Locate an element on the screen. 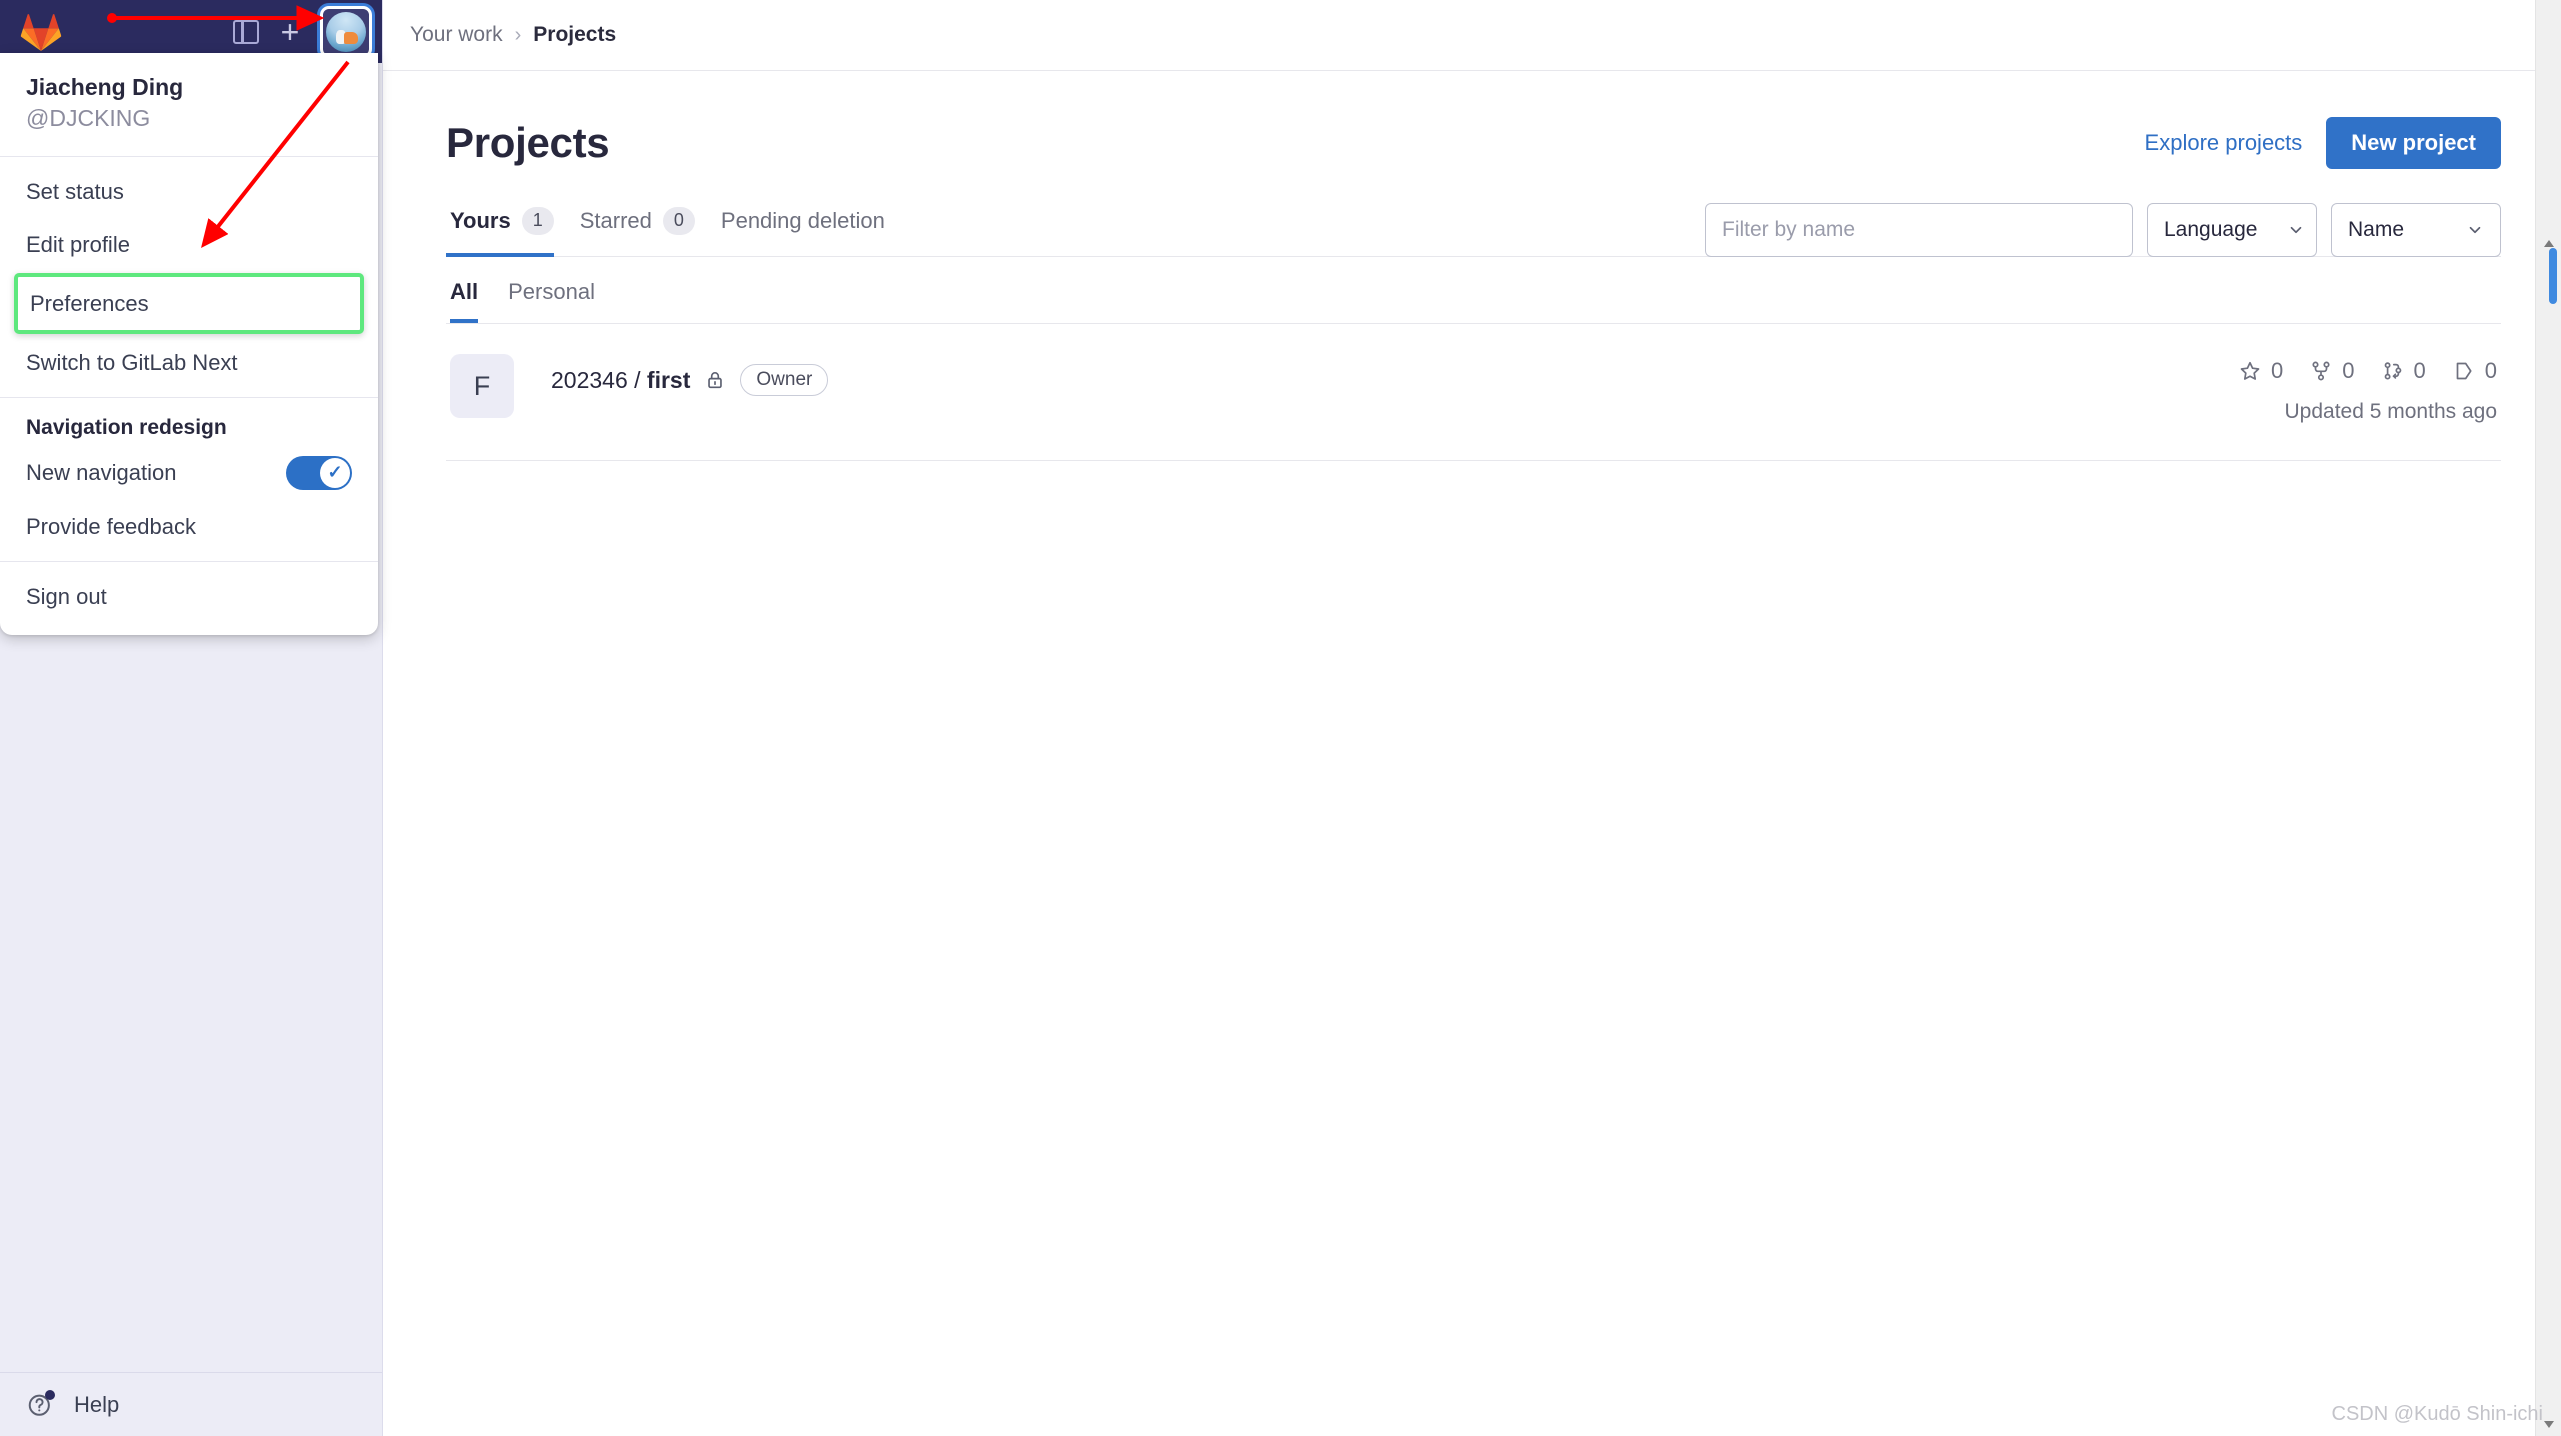 The image size is (2561, 1436). project-namespace: 202346 is located at coordinates (589, 379).